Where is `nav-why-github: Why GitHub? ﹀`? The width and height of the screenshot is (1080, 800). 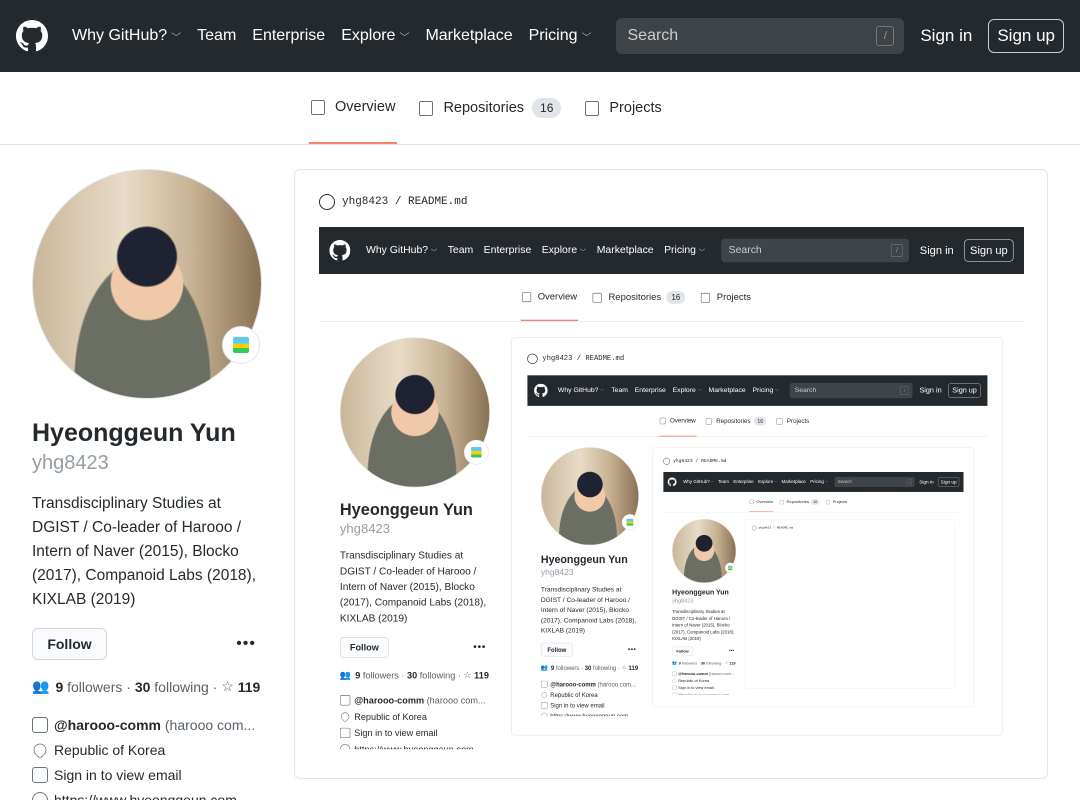
nav-why-github: Why GitHub? ﹀ is located at coordinates (126, 36).